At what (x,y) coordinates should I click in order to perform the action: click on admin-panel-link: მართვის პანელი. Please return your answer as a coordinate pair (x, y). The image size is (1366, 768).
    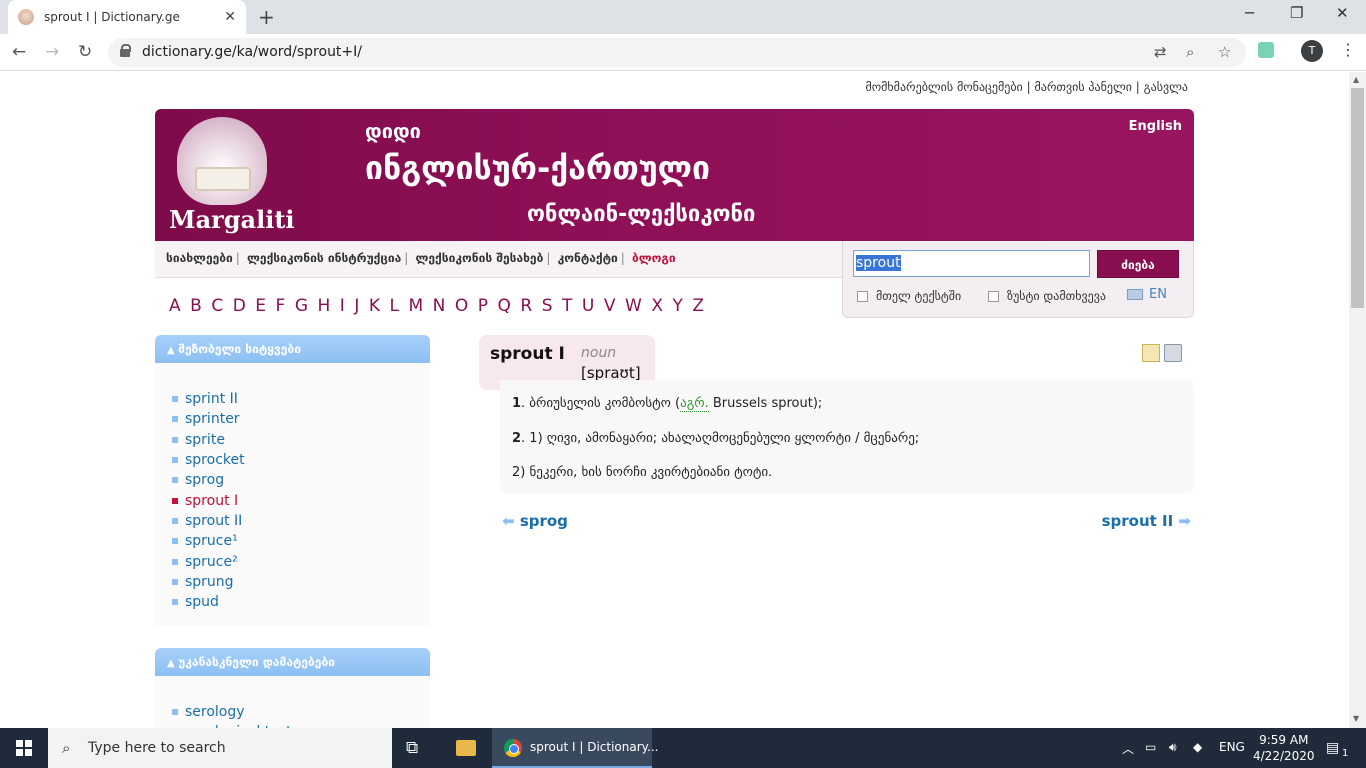
    Looking at the image, I should click on (1083, 87).